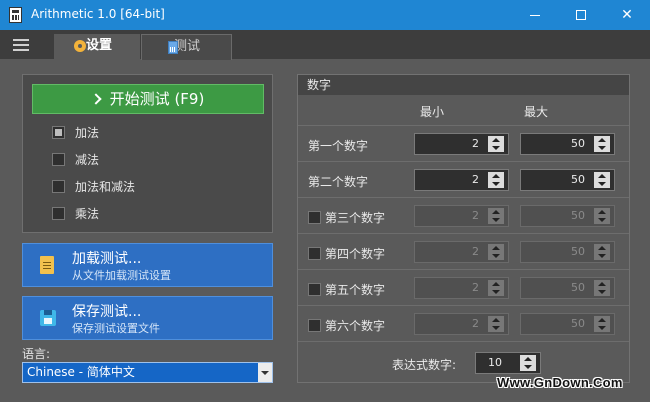  What do you see at coordinates (15, 15) in the screenshot?
I see `calculator-app-icon` at bounding box center [15, 15].